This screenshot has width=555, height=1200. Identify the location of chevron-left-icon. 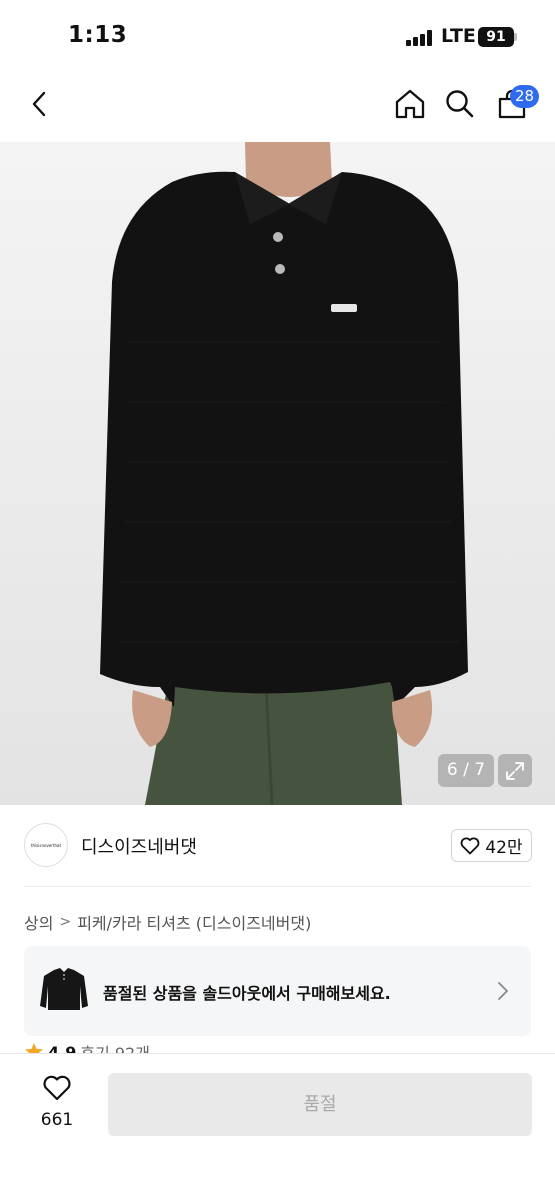
(39, 104).